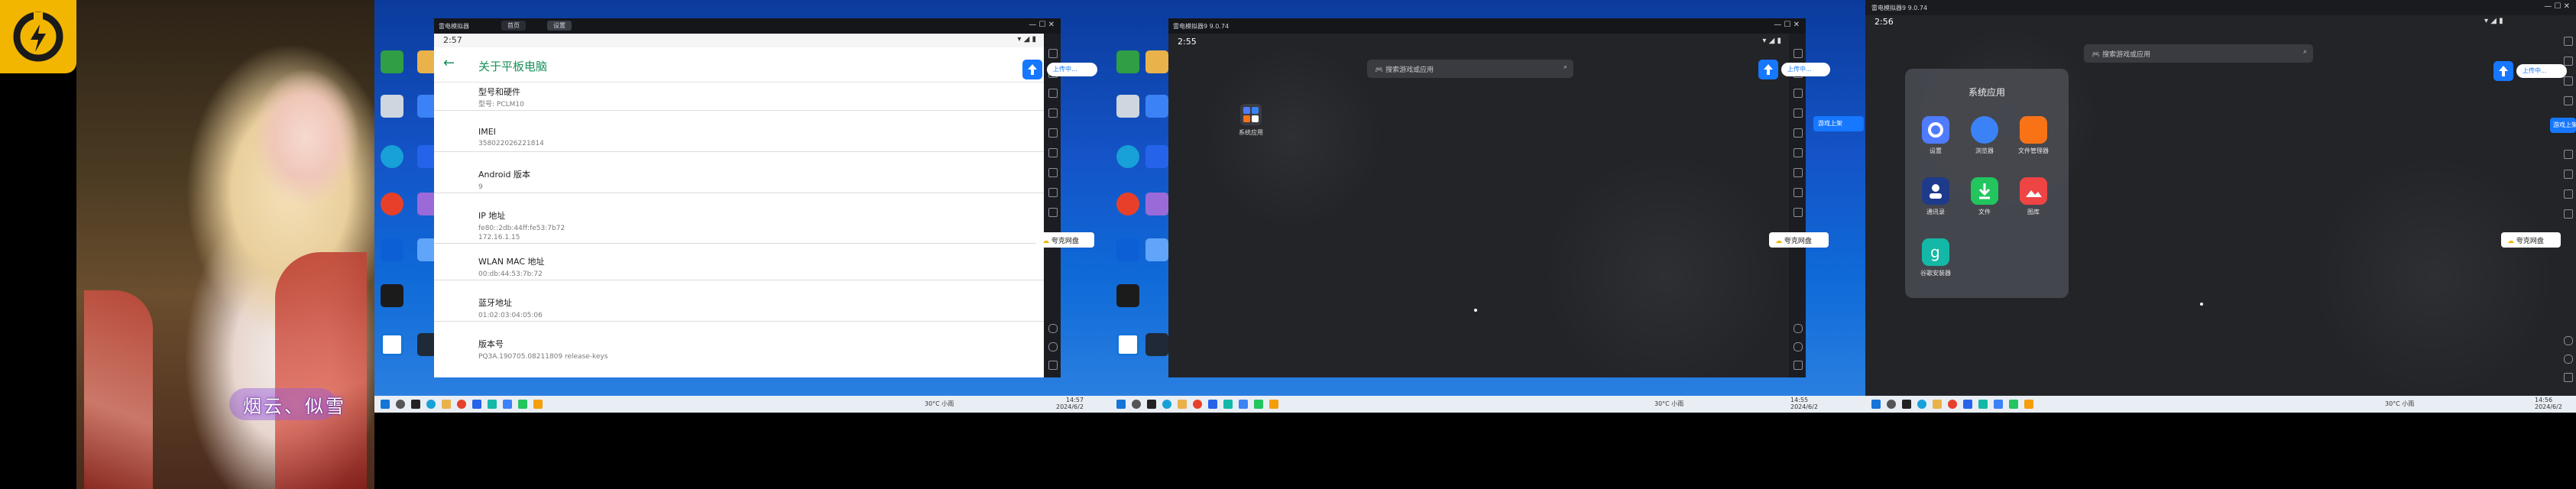  I want to click on system-apps-folder, so click(1251, 114).